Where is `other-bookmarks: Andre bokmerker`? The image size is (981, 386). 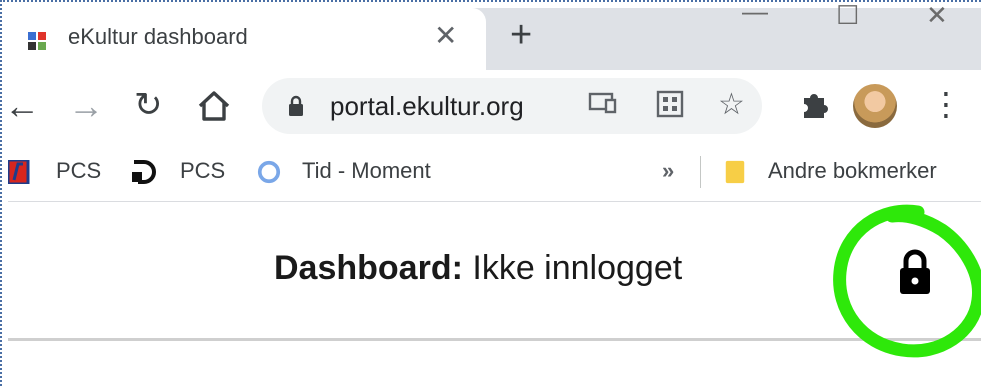
other-bookmarks: Andre bokmerker is located at coordinates (852, 171).